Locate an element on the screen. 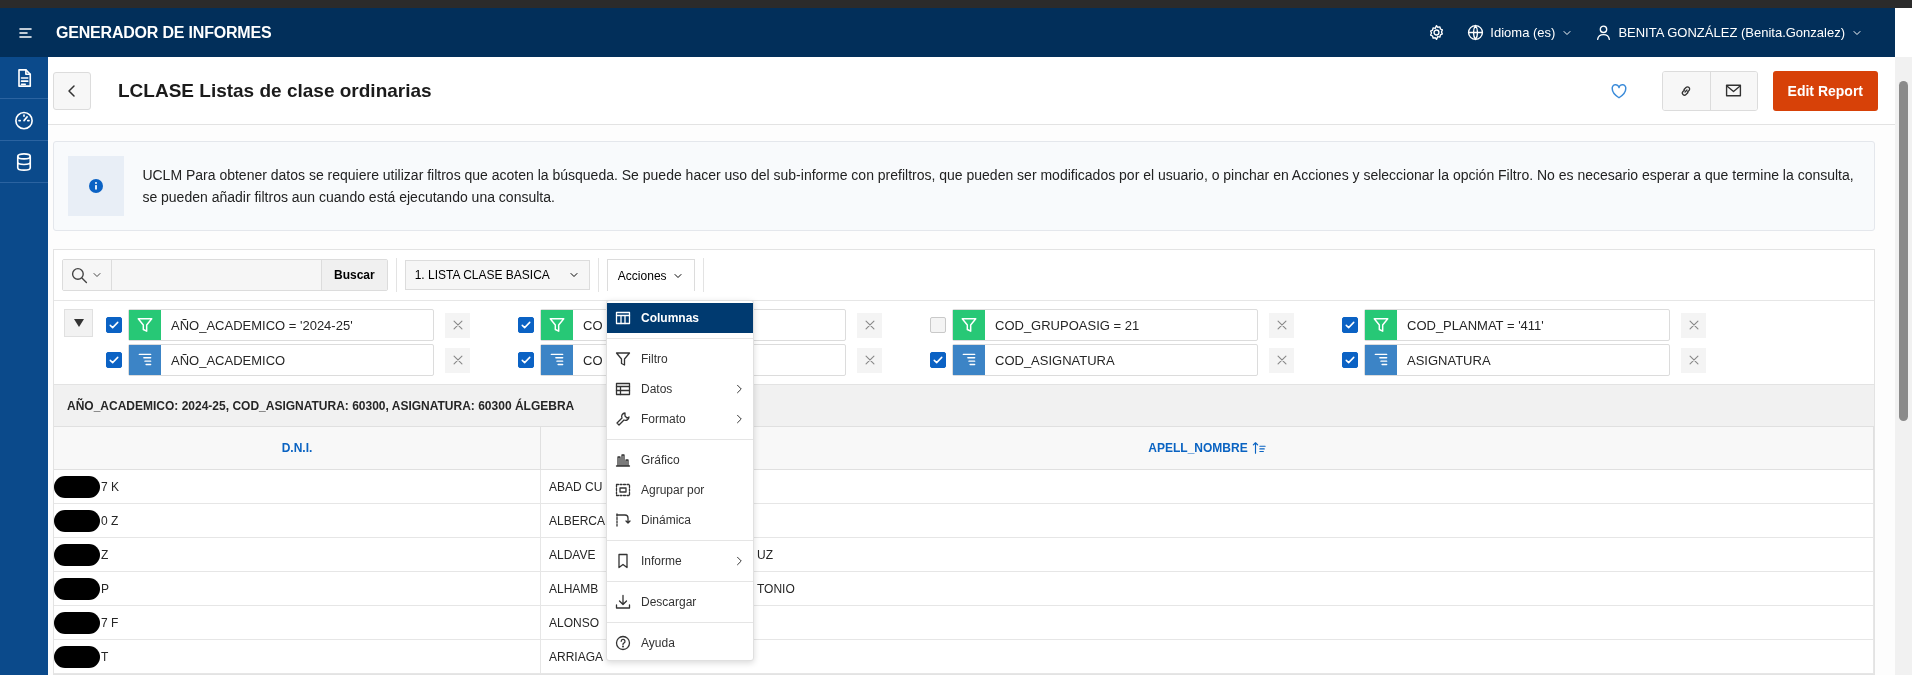 This screenshot has height=675, width=1912. table-cell: P is located at coordinates (105, 588).